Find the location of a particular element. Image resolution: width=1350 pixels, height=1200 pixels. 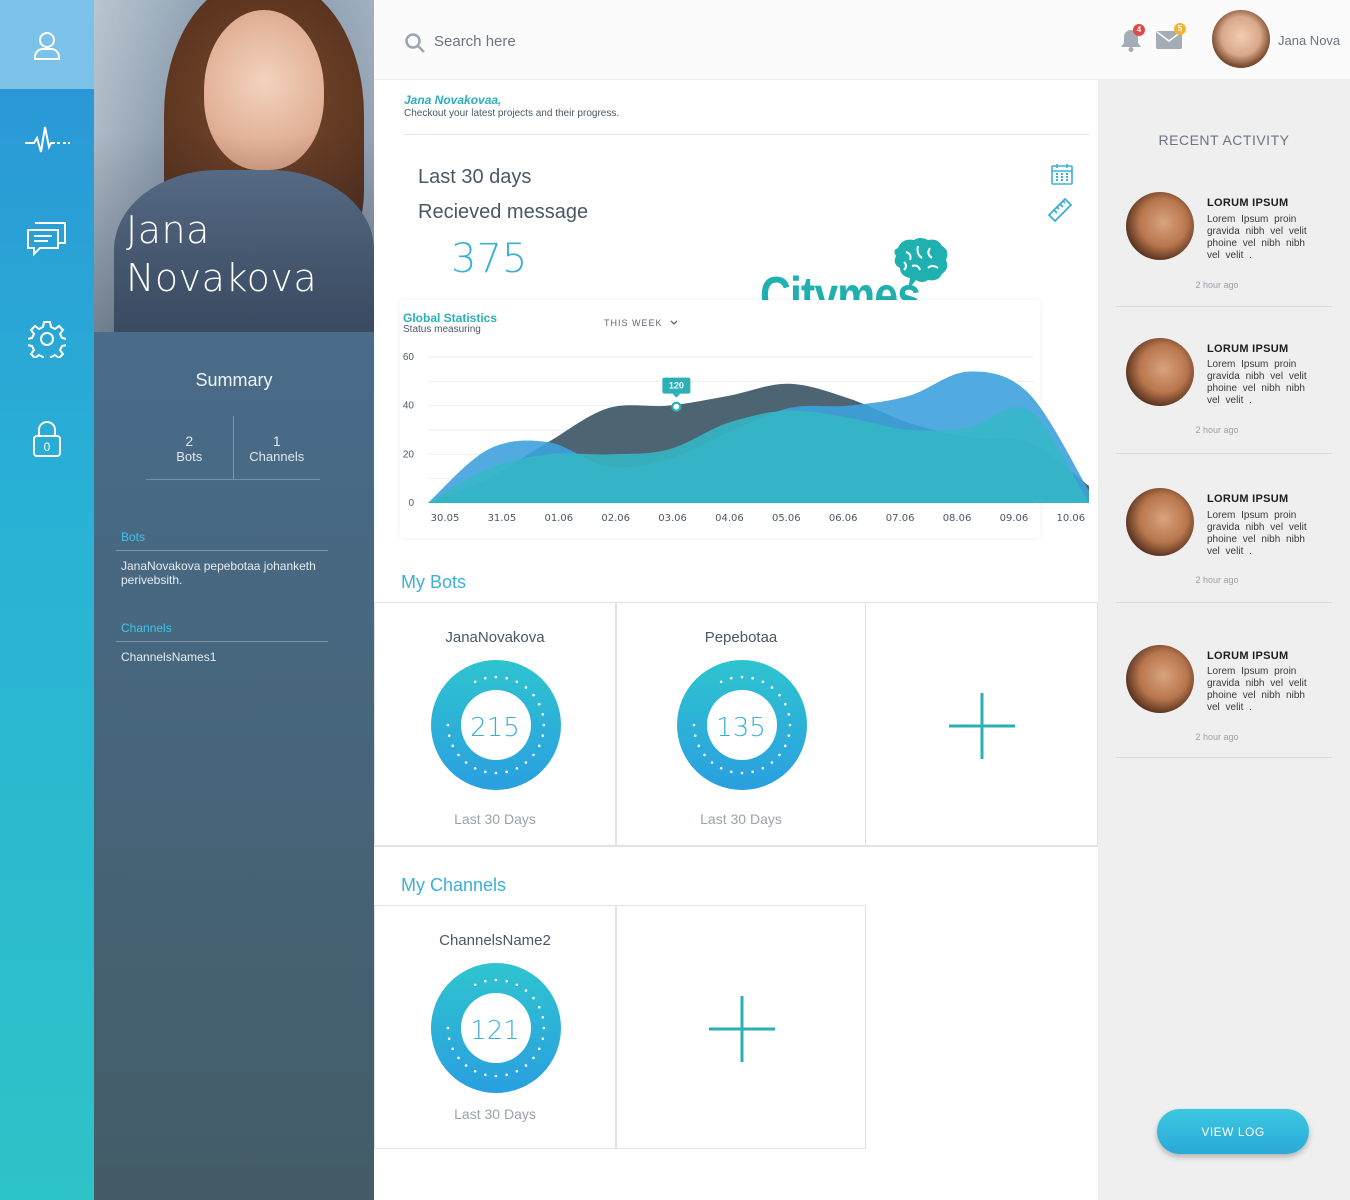

lock-badge: 0 is located at coordinates (47, 447).